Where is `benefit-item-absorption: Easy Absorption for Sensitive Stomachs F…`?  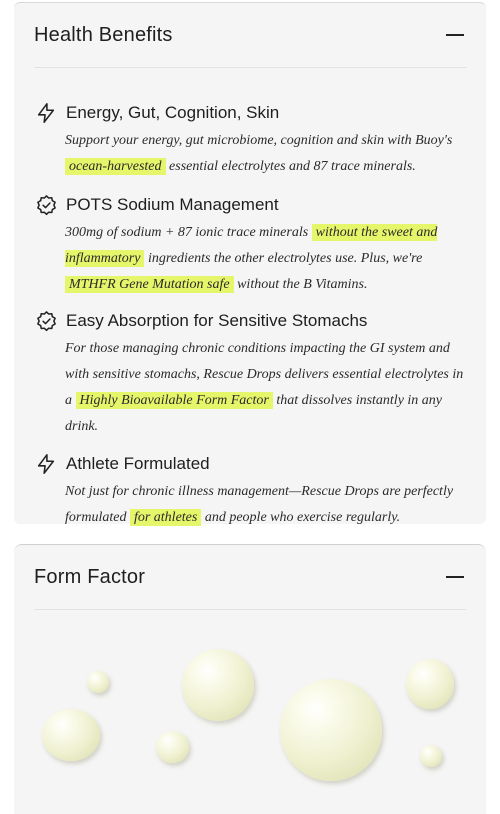
benefit-item-absorption: Easy Absorption for Sensitive Stomachs F… is located at coordinates (252, 374).